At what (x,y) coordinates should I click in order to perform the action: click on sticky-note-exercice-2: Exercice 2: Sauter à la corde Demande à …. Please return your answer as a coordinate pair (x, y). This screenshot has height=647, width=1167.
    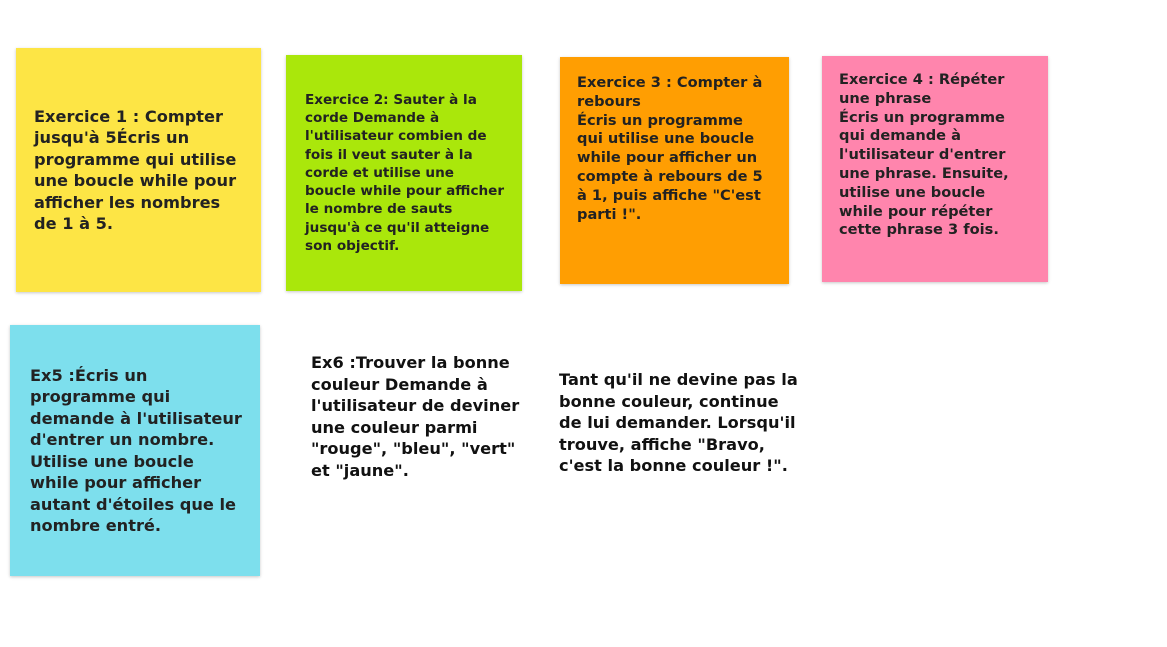
    Looking at the image, I should click on (404, 173).